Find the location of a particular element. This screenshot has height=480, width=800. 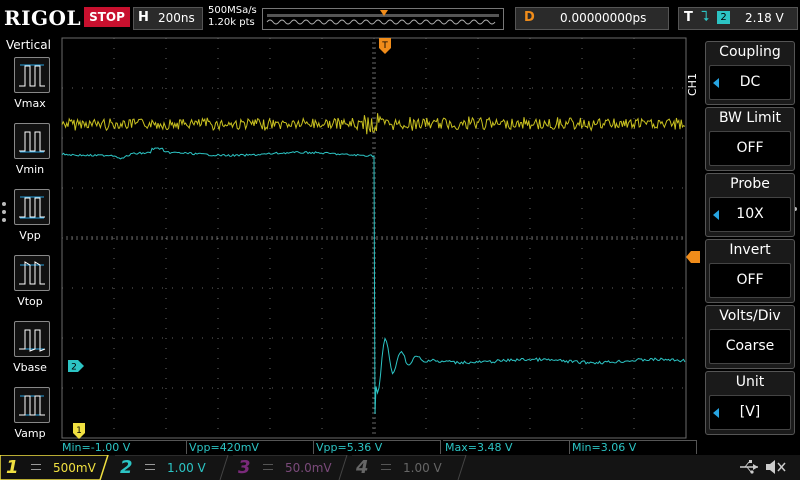

vmin-icon is located at coordinates (32, 142).